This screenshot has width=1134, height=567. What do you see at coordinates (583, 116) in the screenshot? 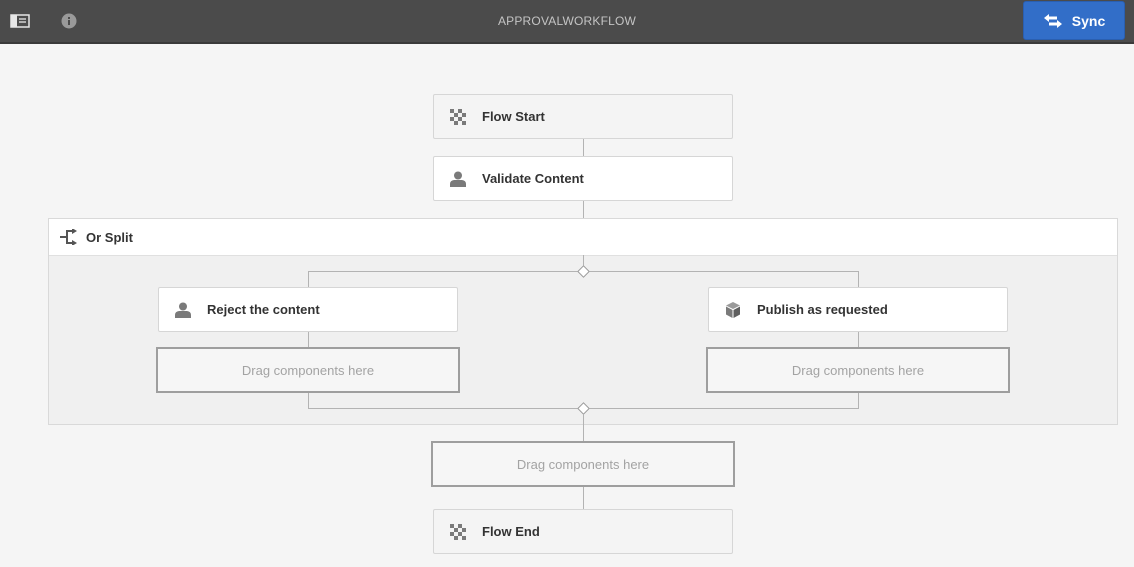
I see `flow-start-node: Flow Start` at bounding box center [583, 116].